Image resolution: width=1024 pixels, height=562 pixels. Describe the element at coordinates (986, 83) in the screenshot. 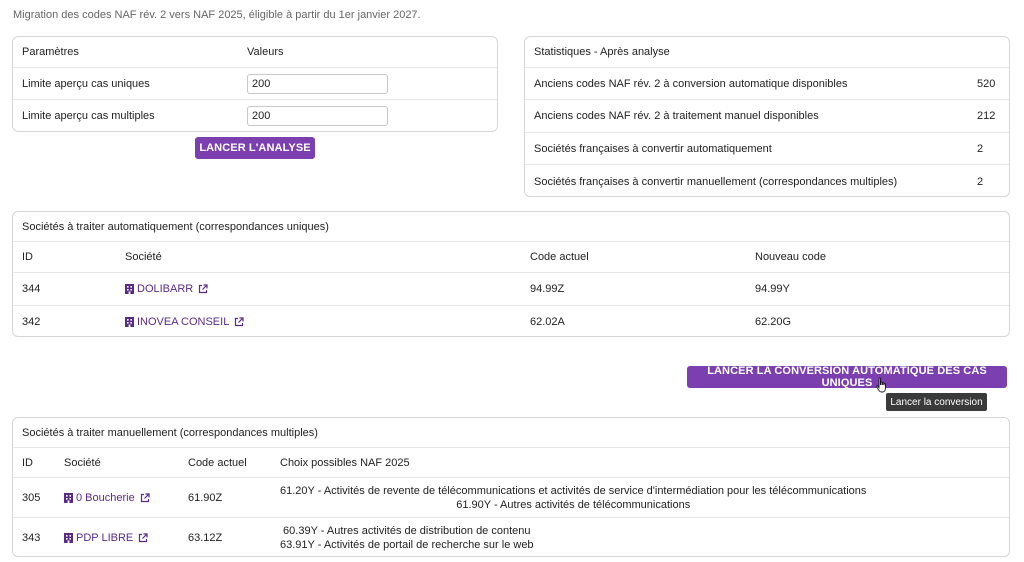

I see `stats-value: 520` at that location.